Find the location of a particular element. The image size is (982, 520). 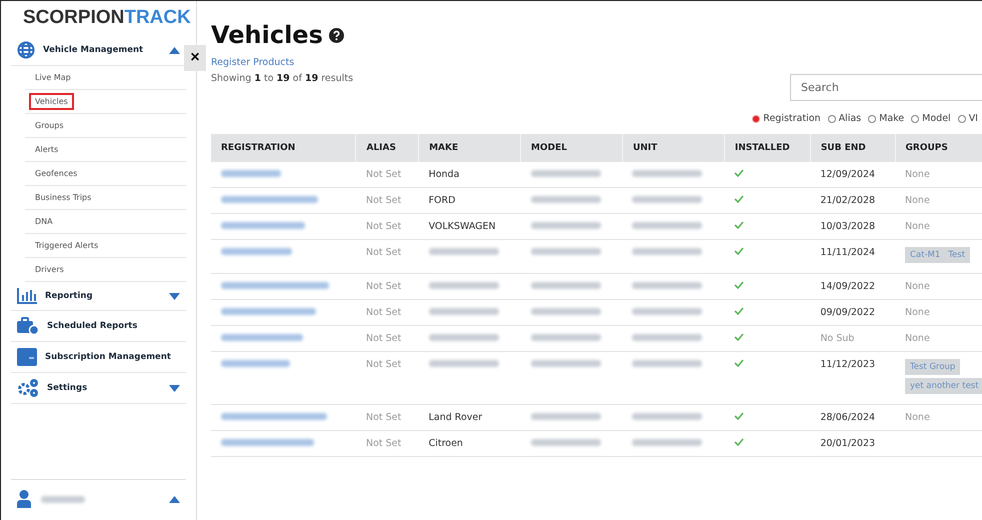

menu-item: Scheduled Reports is located at coordinates (98, 326).